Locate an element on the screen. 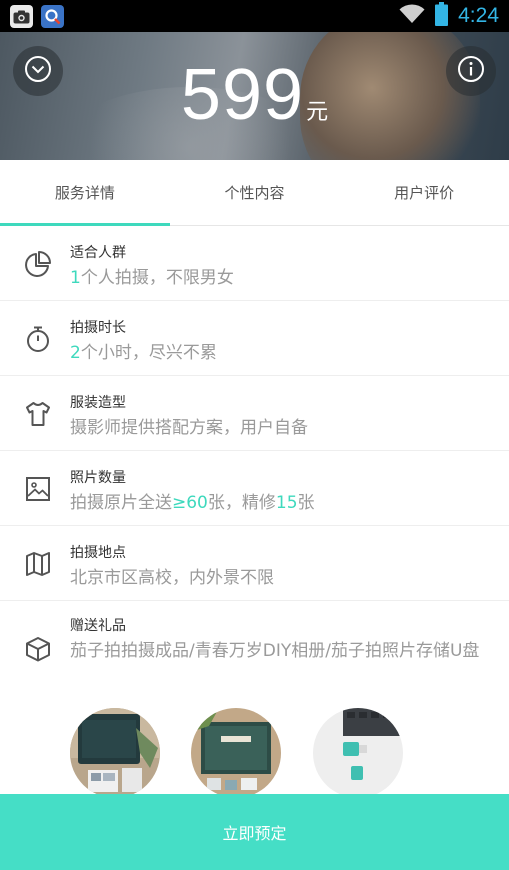 The height and width of the screenshot is (870, 509). app-notification-icon is located at coordinates (52, 16).